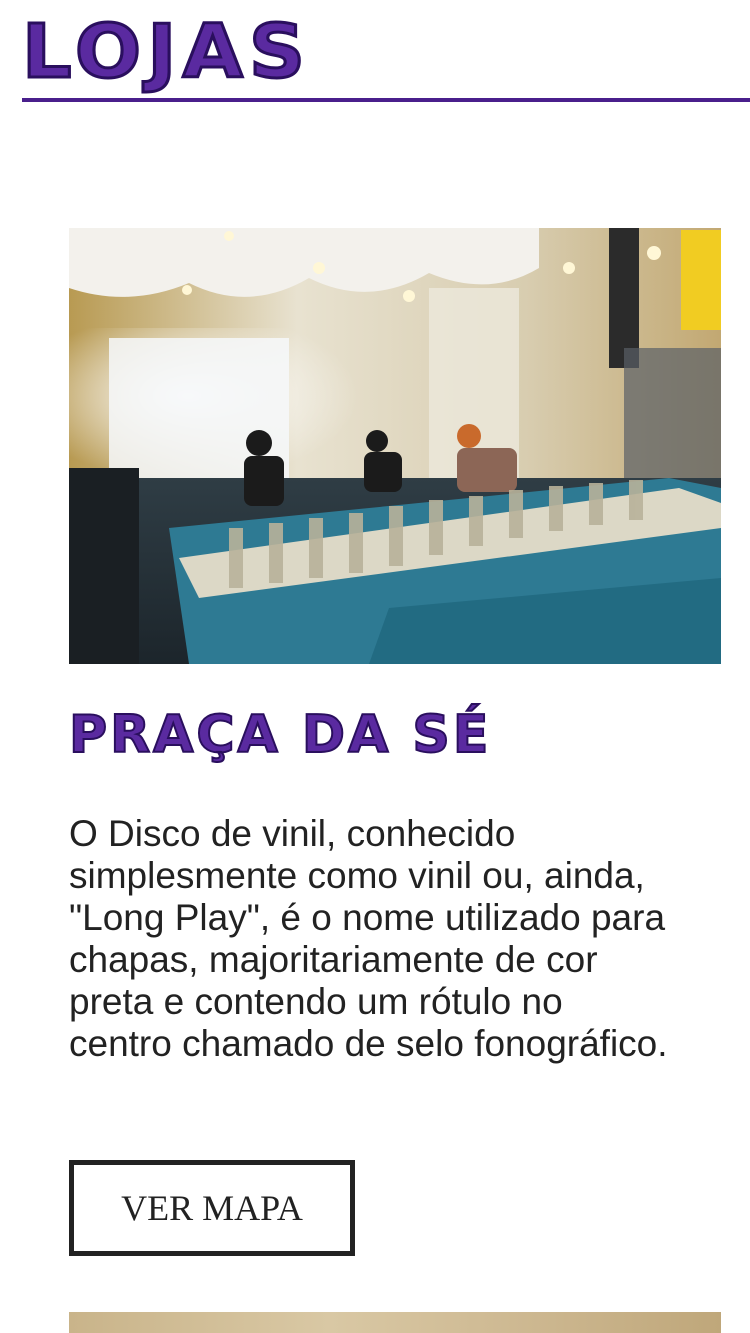  What do you see at coordinates (385, 51) in the screenshot?
I see `page-header: LOJAS` at bounding box center [385, 51].